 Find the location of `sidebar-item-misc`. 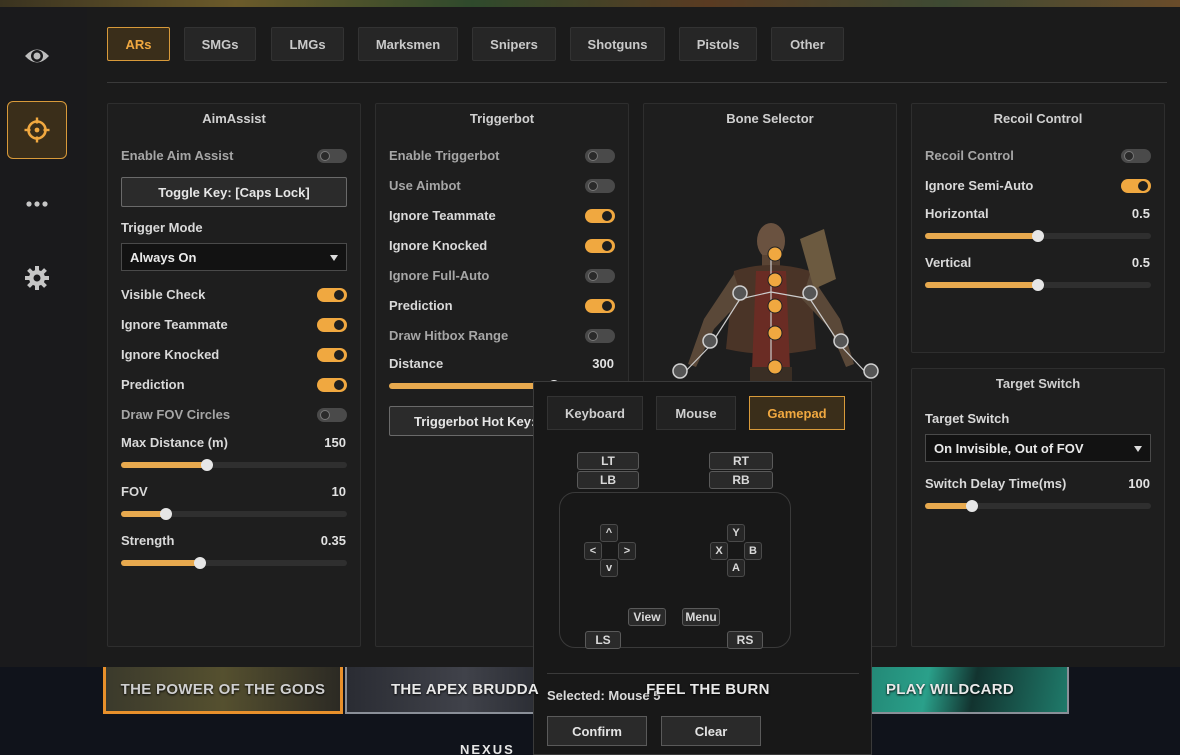

sidebar-item-misc is located at coordinates (37, 204).